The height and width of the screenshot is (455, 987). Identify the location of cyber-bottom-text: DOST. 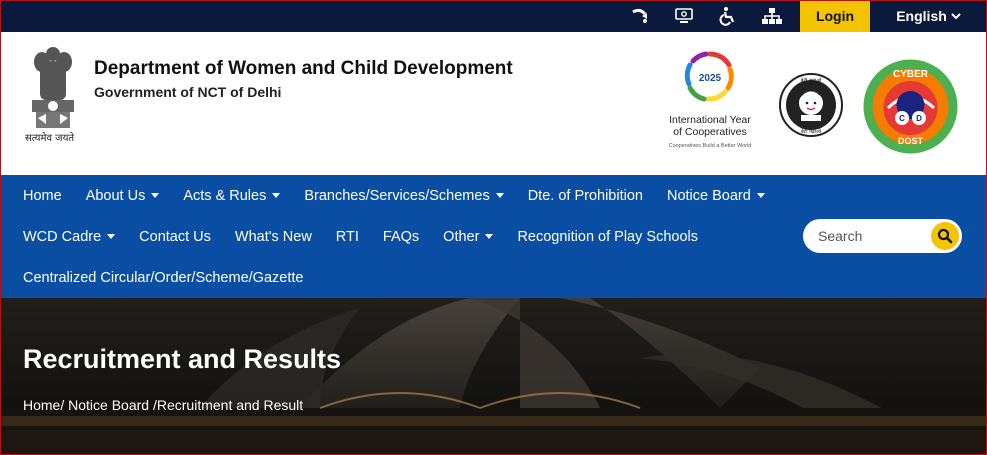
(911, 141).